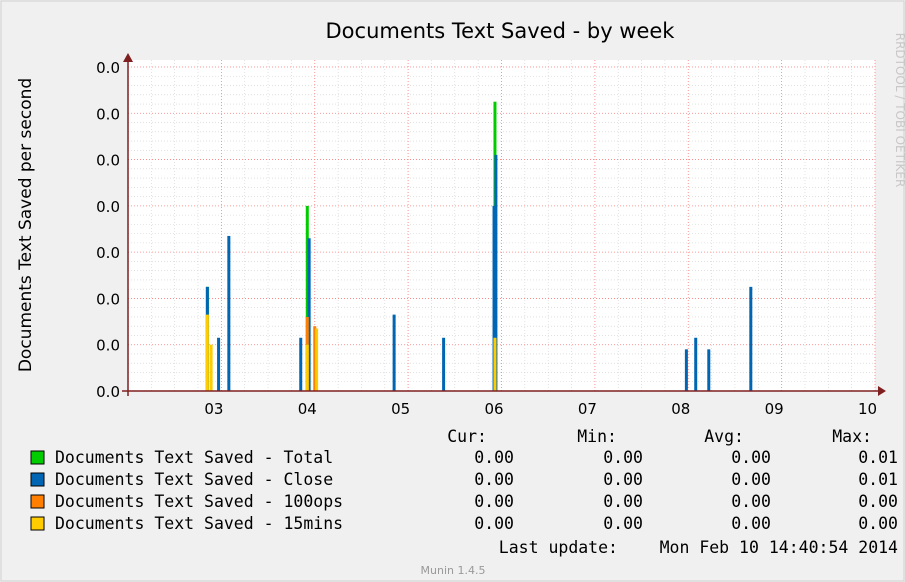  What do you see at coordinates (494, 457) in the screenshot?
I see `legend-cur-total: 0.00` at bounding box center [494, 457].